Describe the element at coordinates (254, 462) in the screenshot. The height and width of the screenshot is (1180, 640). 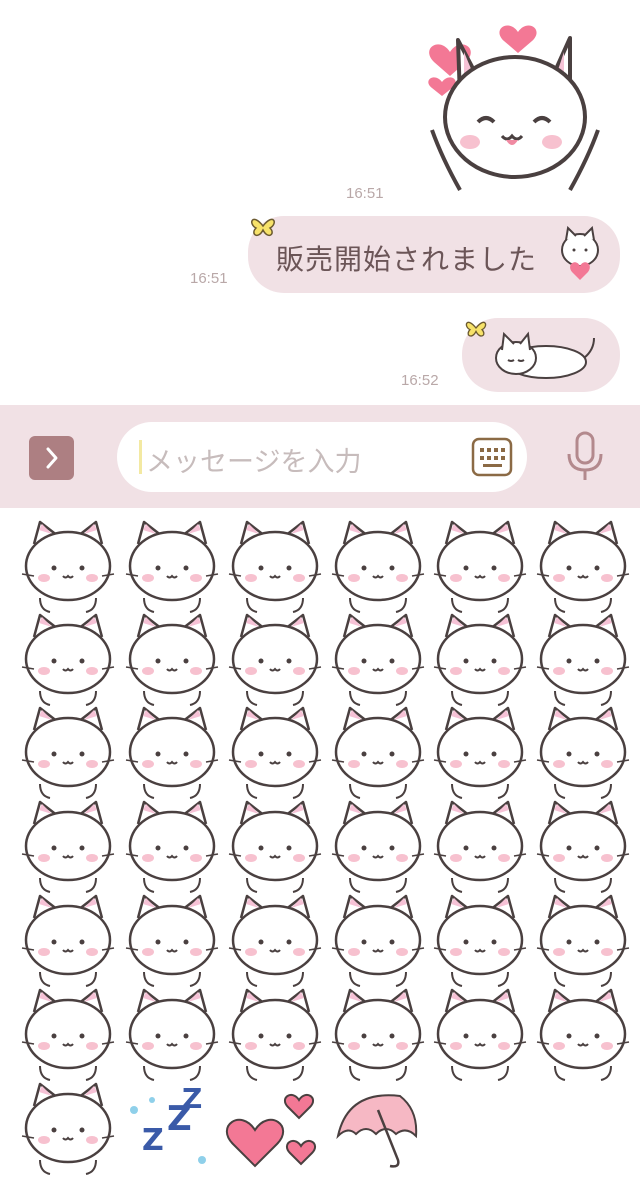
I see `message-input-placeholder: メッセージを入力` at that location.